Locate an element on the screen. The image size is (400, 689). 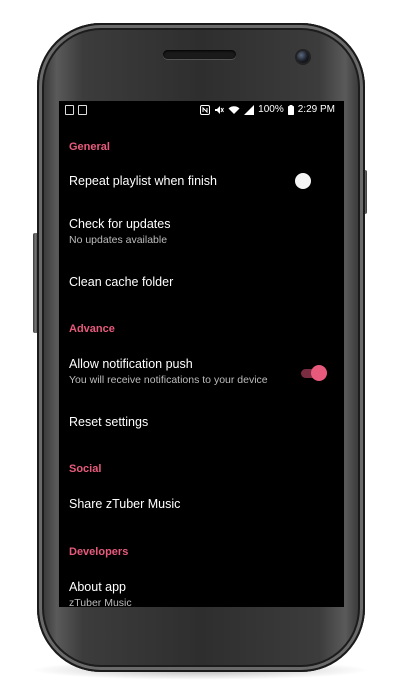
clean-cache-label: Clean cache folder is located at coordinates (121, 282).